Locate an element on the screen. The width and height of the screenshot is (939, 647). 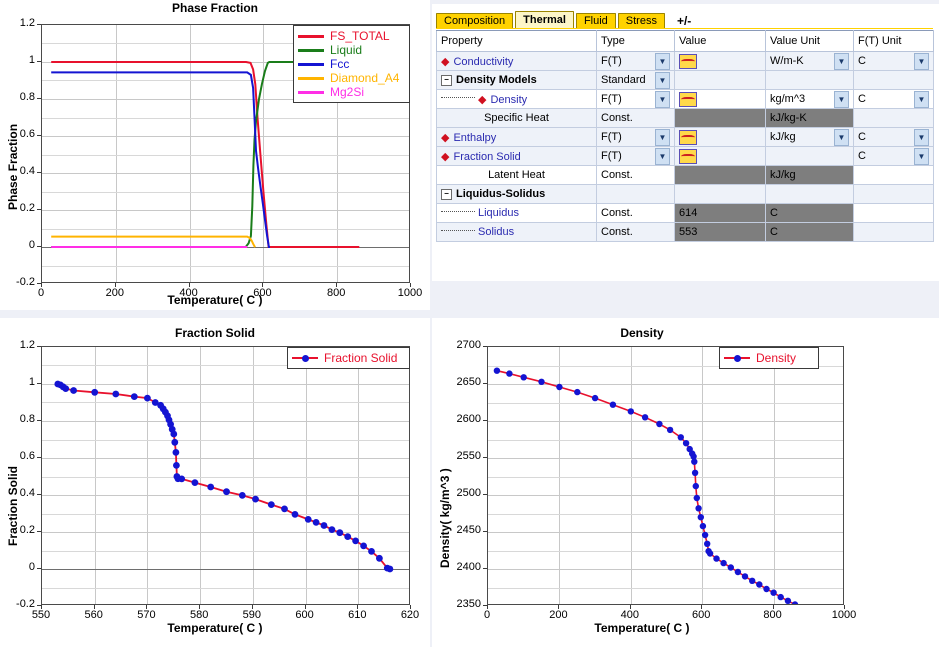
column-header-value: Value is located at coordinates (720, 41).